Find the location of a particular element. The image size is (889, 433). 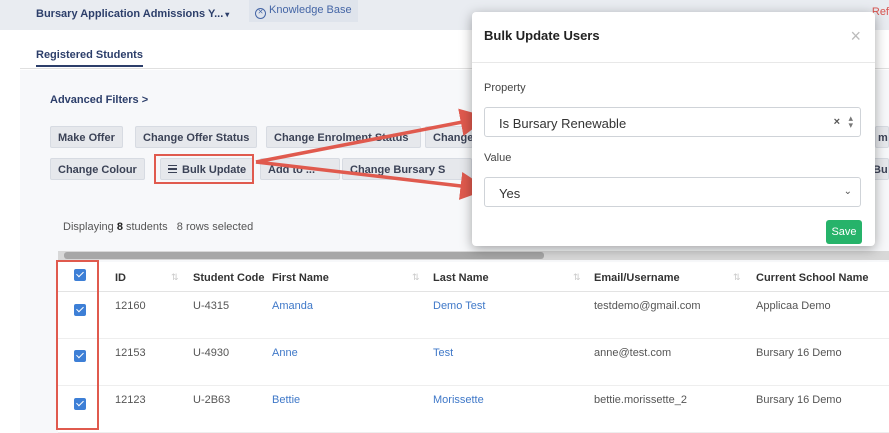

cell-student-code: U-4930 is located at coordinates (211, 353).